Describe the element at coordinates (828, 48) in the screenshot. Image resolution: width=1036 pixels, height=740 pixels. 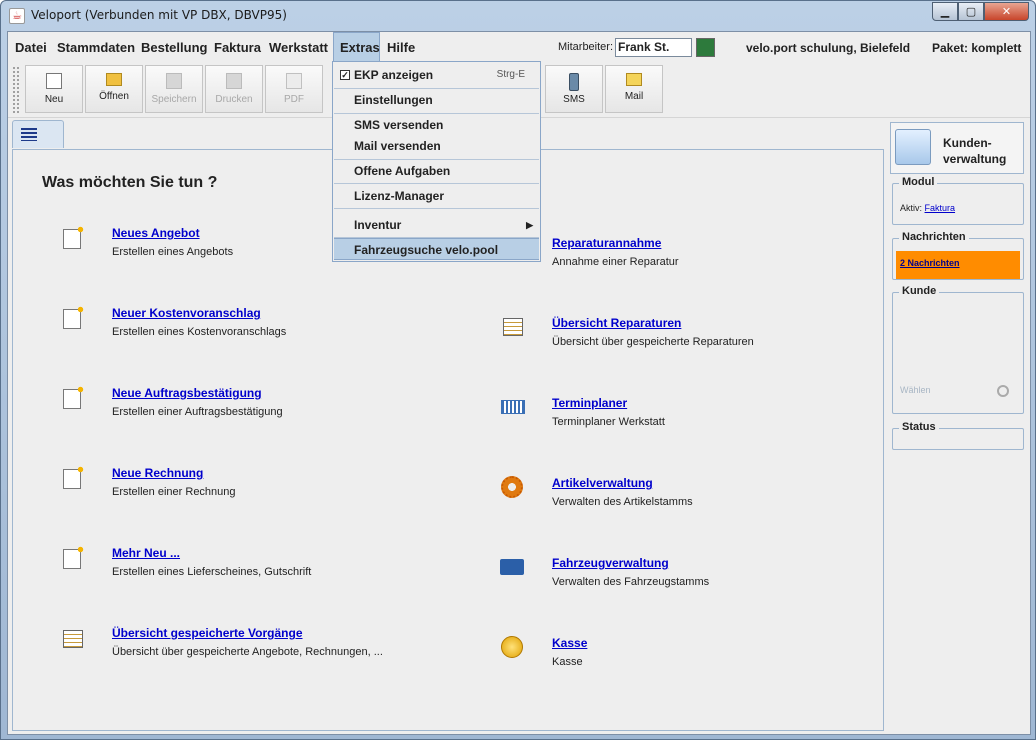
I see `company-label: velo.port schulung, Bielefeld` at that location.